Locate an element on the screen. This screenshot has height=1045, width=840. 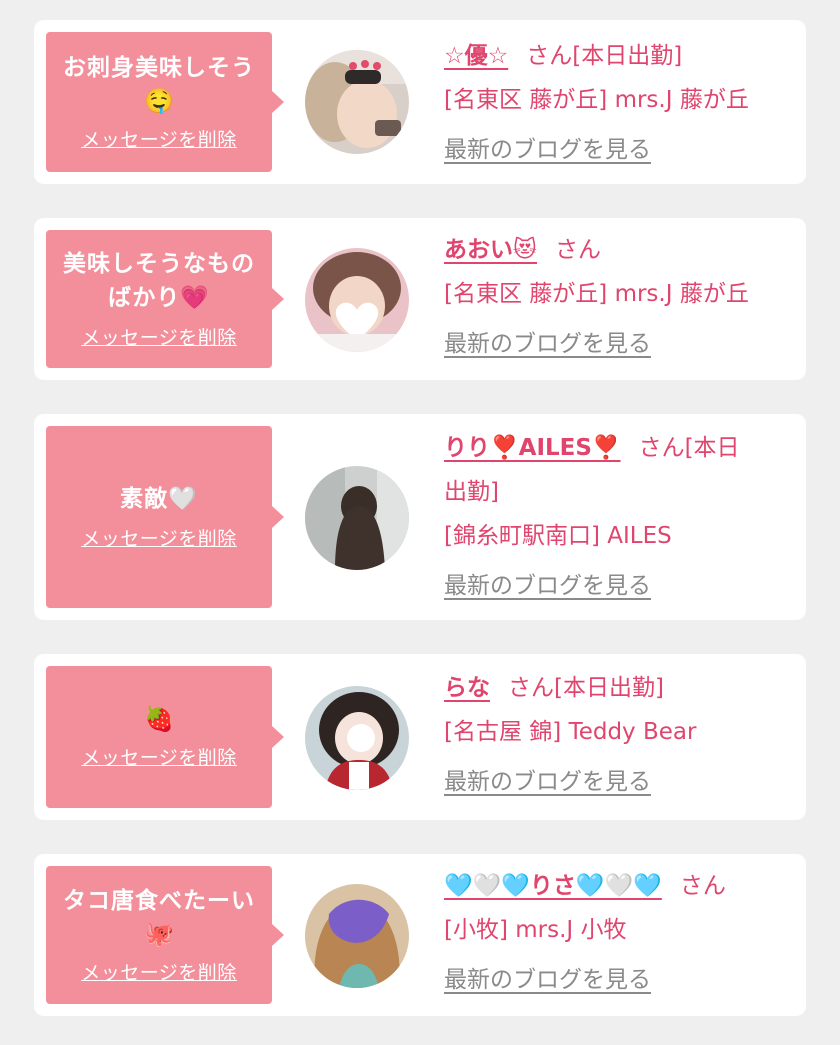
message-bubble: タコ唐食べたーい 🐙 メッセージを削除 is located at coordinates (165, 935).